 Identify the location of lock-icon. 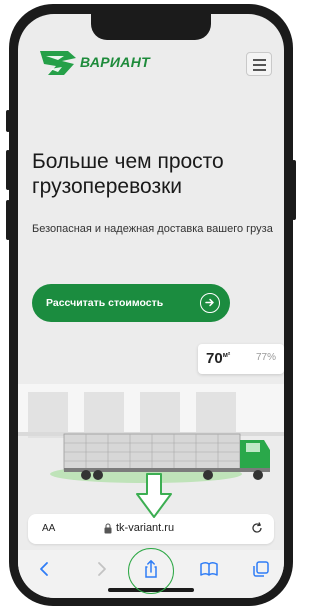
(108, 528).